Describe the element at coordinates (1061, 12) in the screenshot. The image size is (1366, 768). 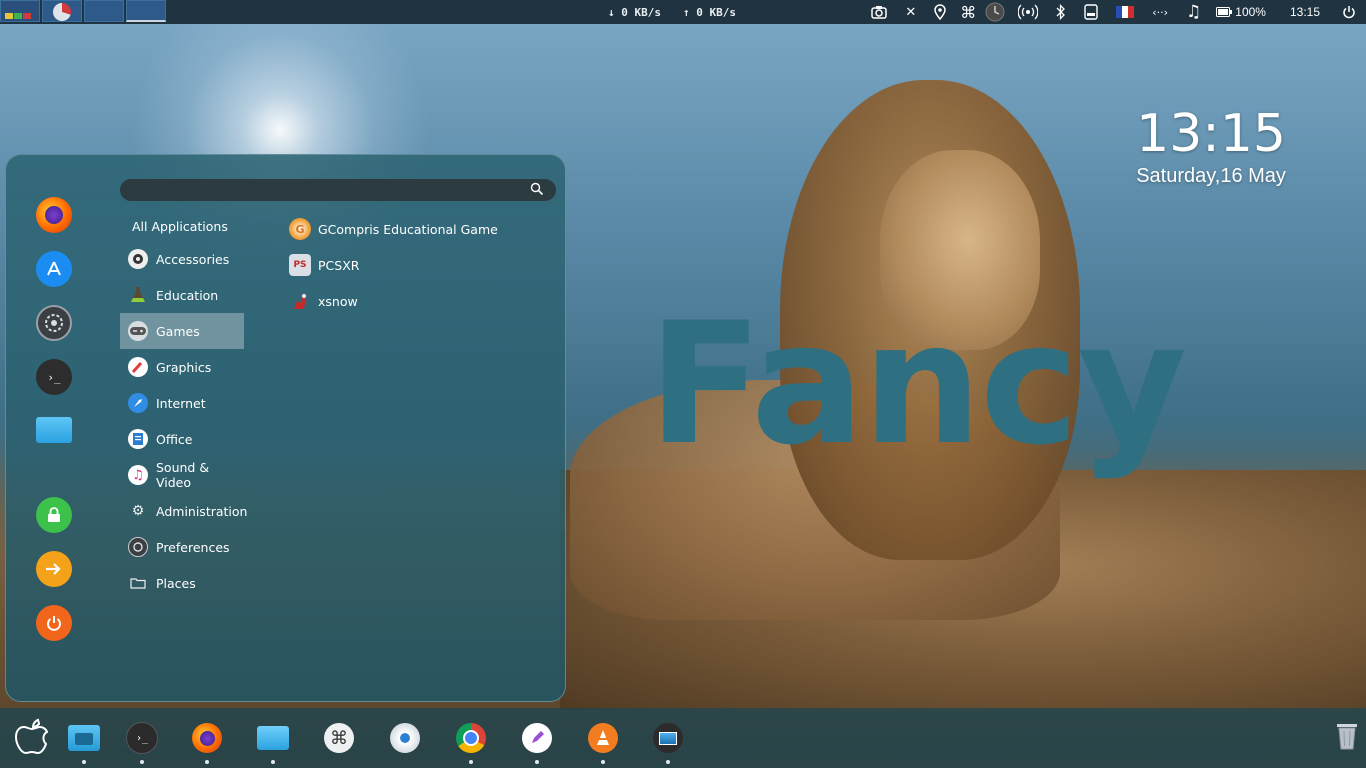
I see `bluetooth-icon` at that location.